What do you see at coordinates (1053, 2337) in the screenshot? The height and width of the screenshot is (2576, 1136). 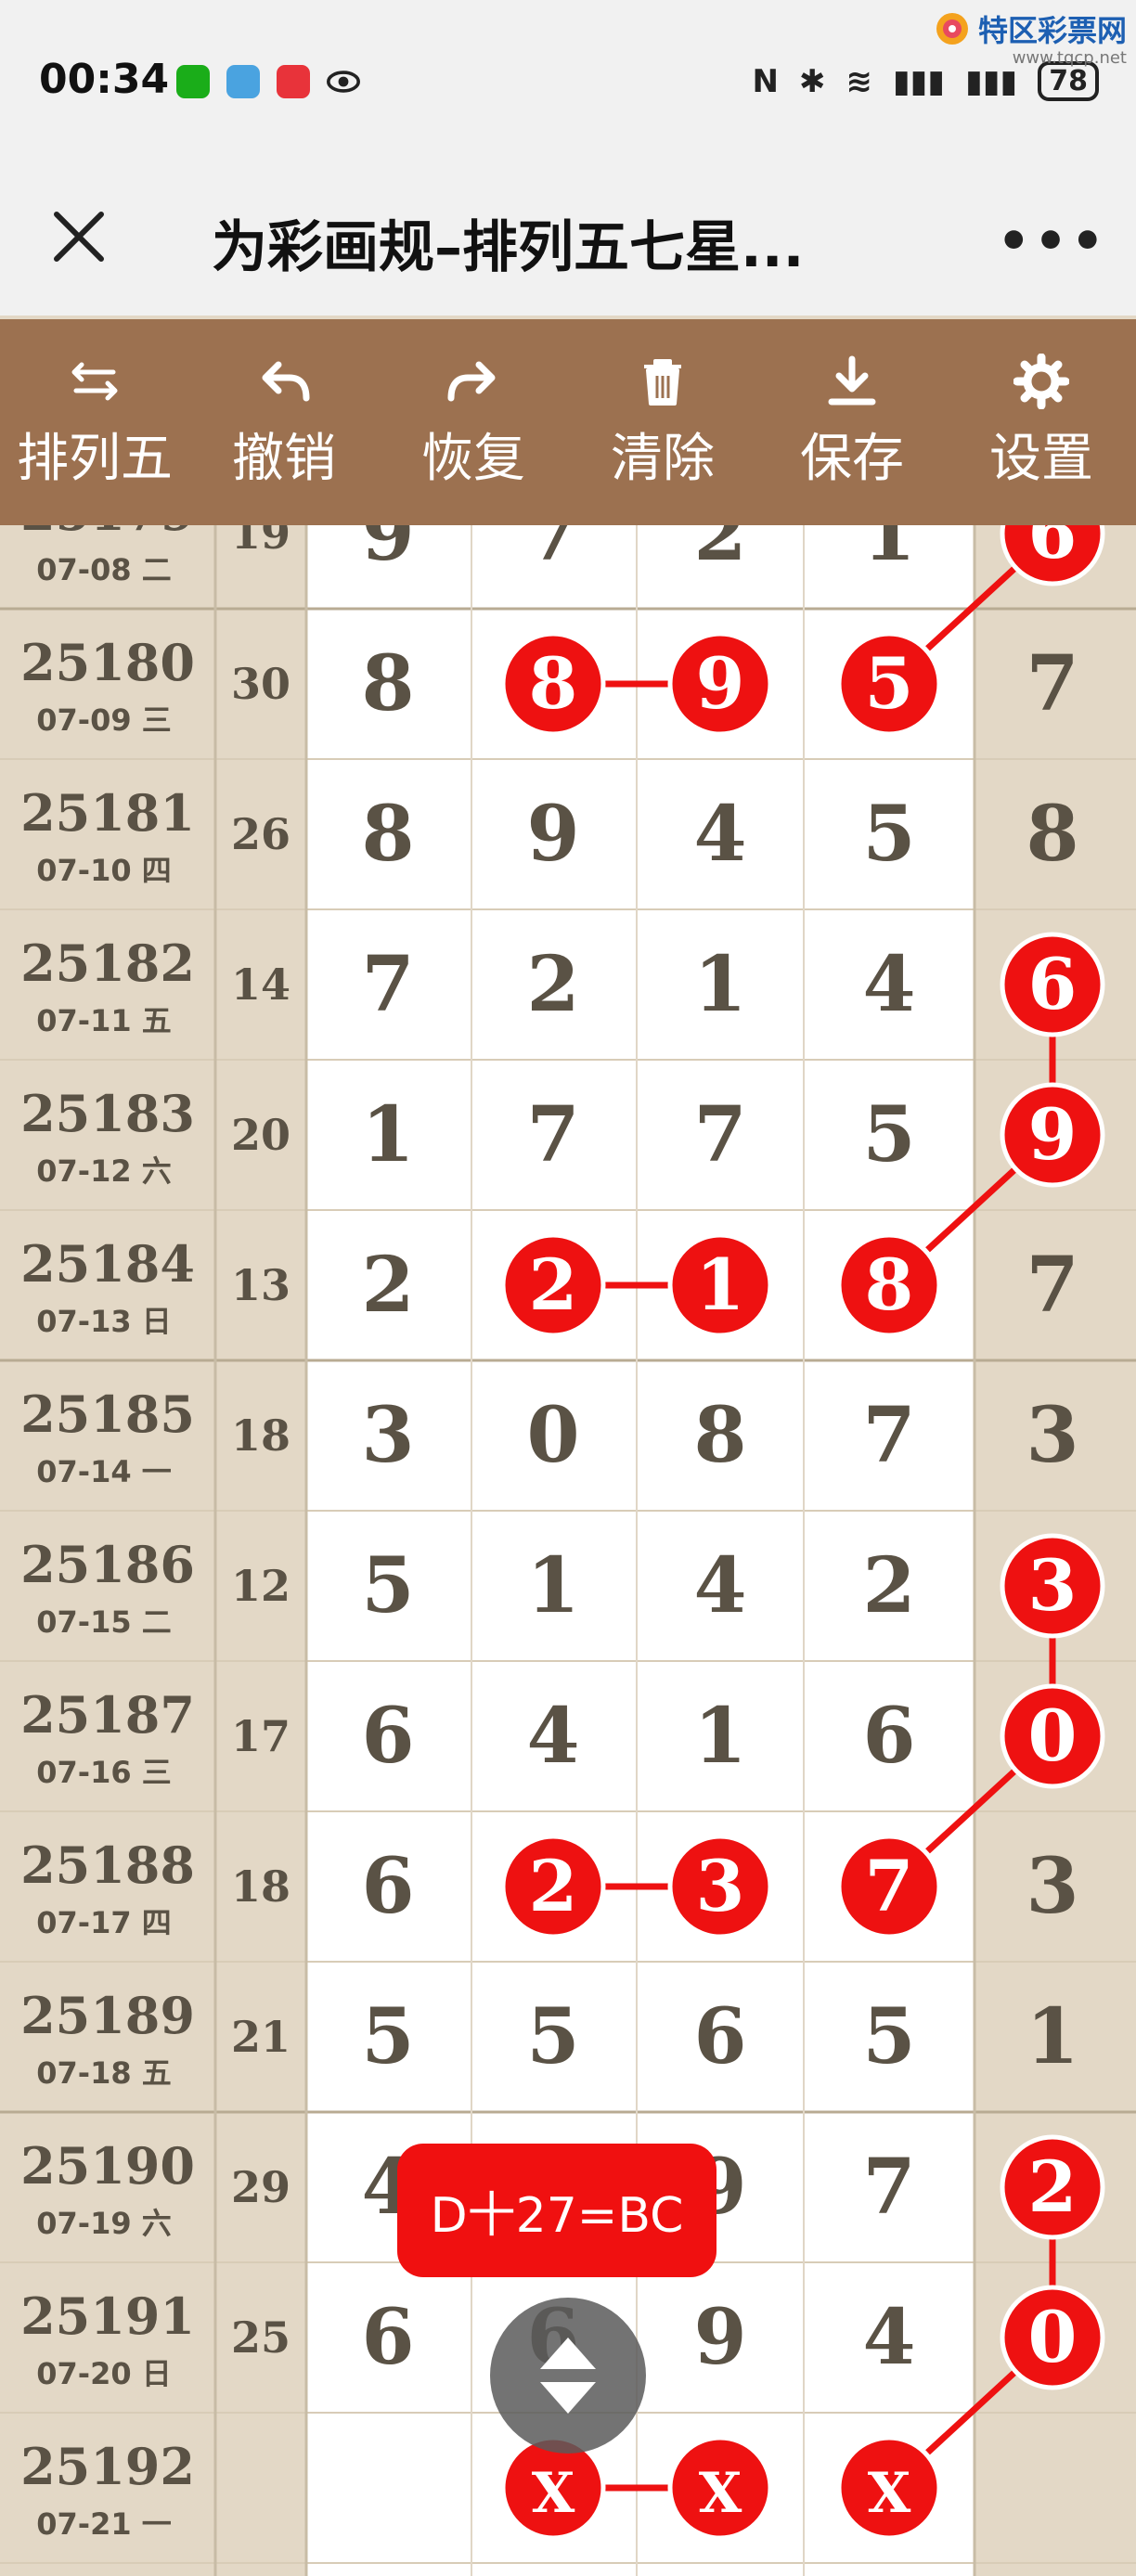 I see `highlighted-digit: 0` at bounding box center [1053, 2337].